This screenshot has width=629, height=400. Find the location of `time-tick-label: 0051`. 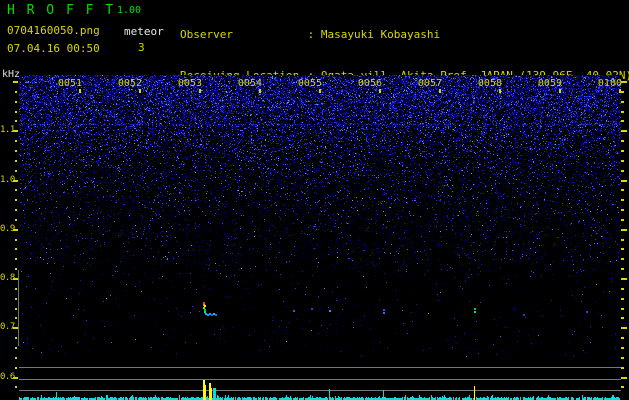

time-tick-label: 0051 is located at coordinates (69, 83).